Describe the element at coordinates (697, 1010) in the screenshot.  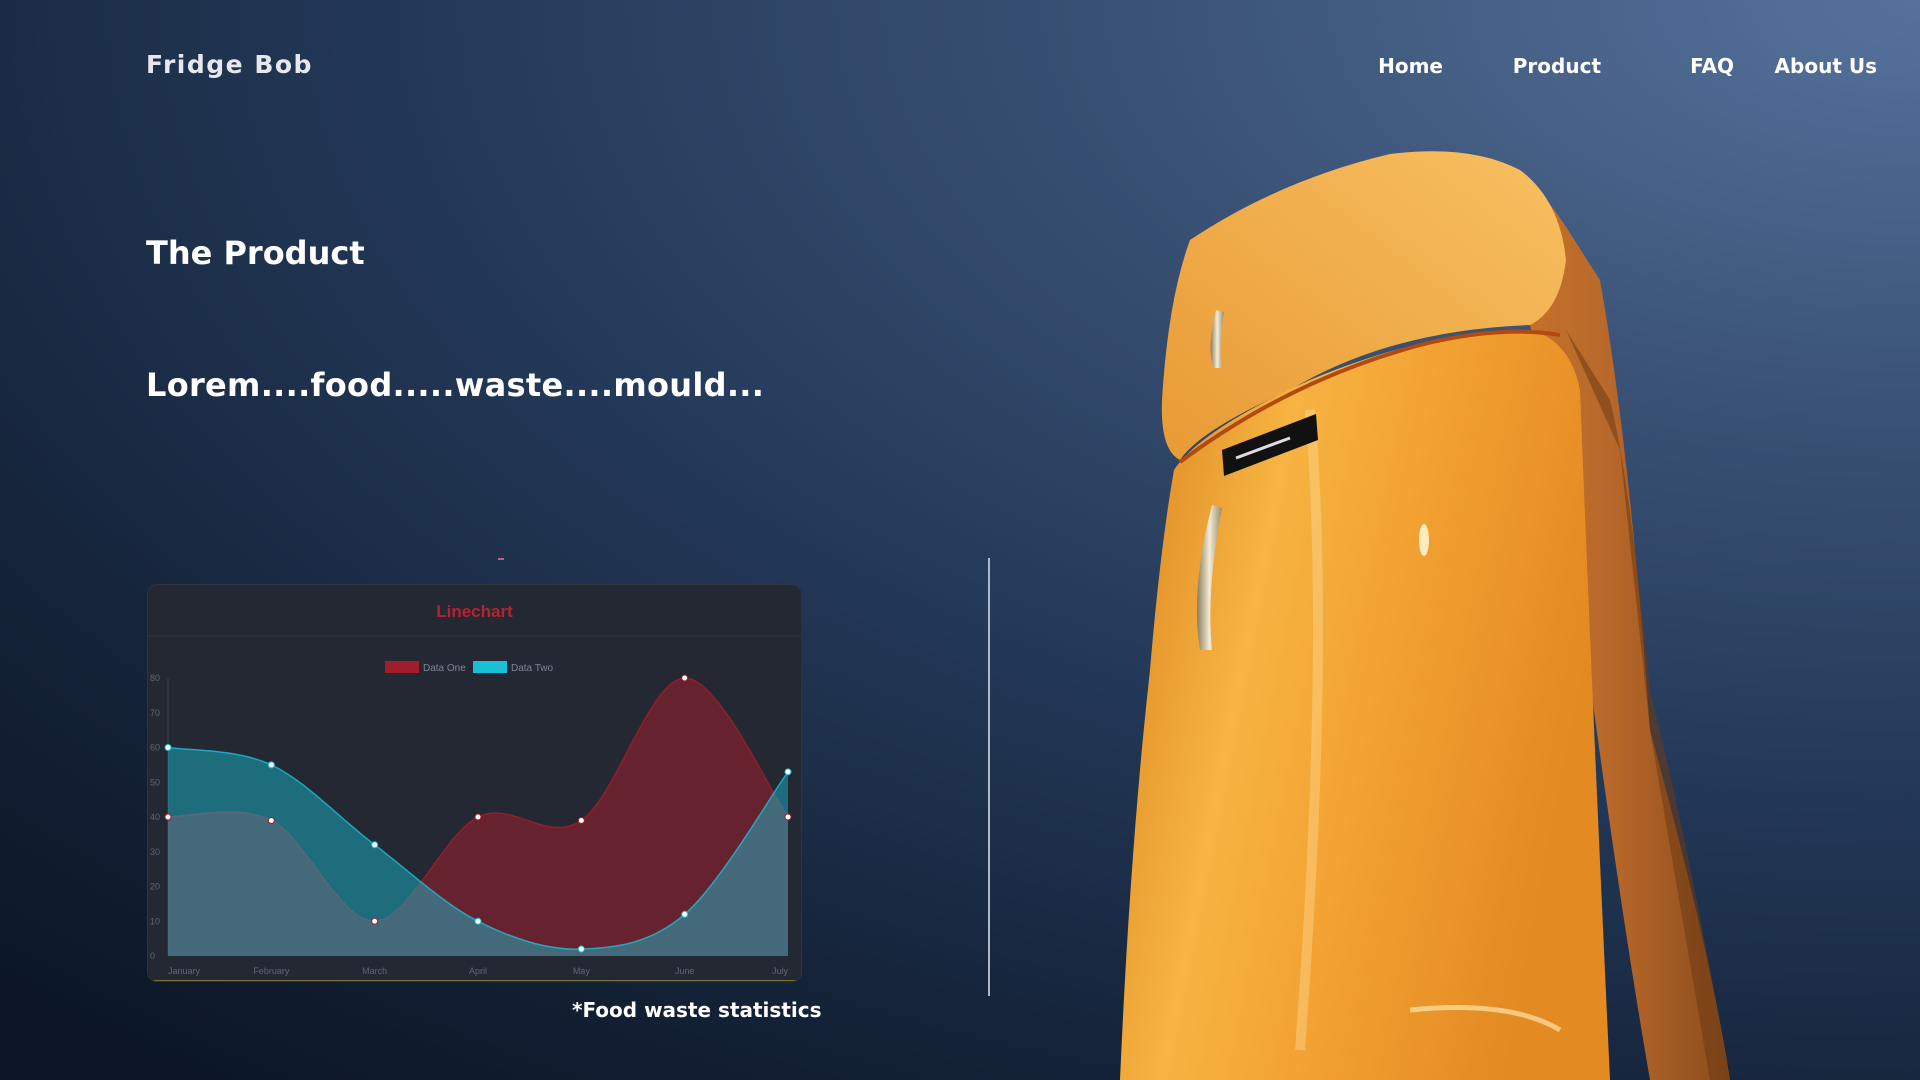
I see `chart-caption: *Food waste statistics` at that location.